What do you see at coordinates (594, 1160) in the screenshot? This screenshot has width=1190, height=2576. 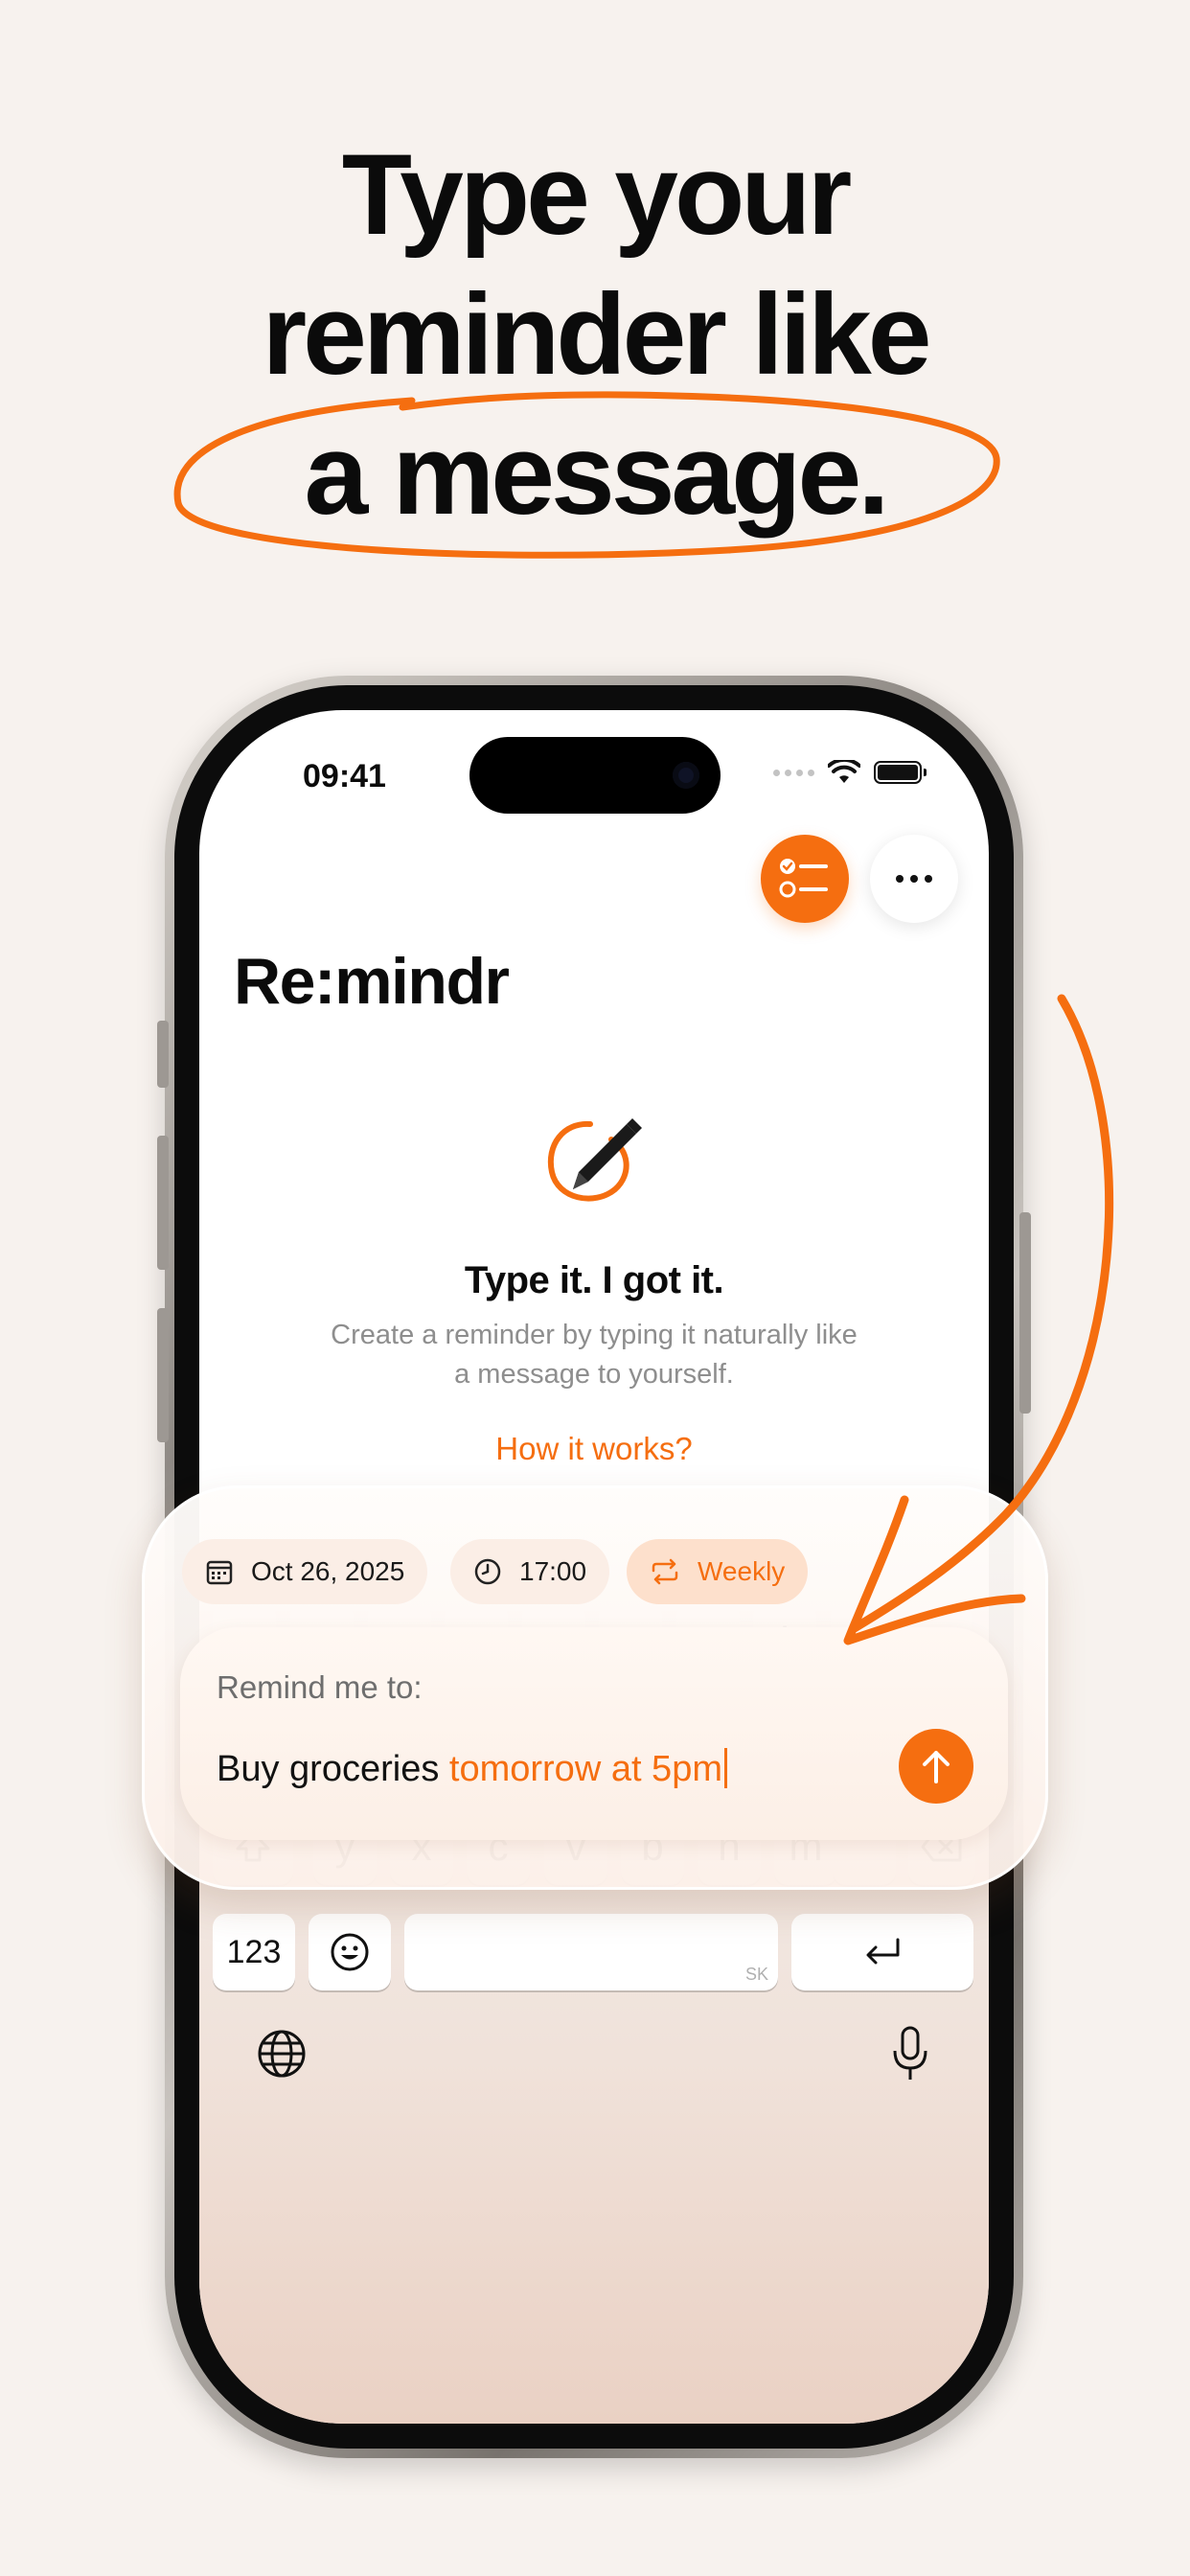 I see `pencil-scribble-icon` at bounding box center [594, 1160].